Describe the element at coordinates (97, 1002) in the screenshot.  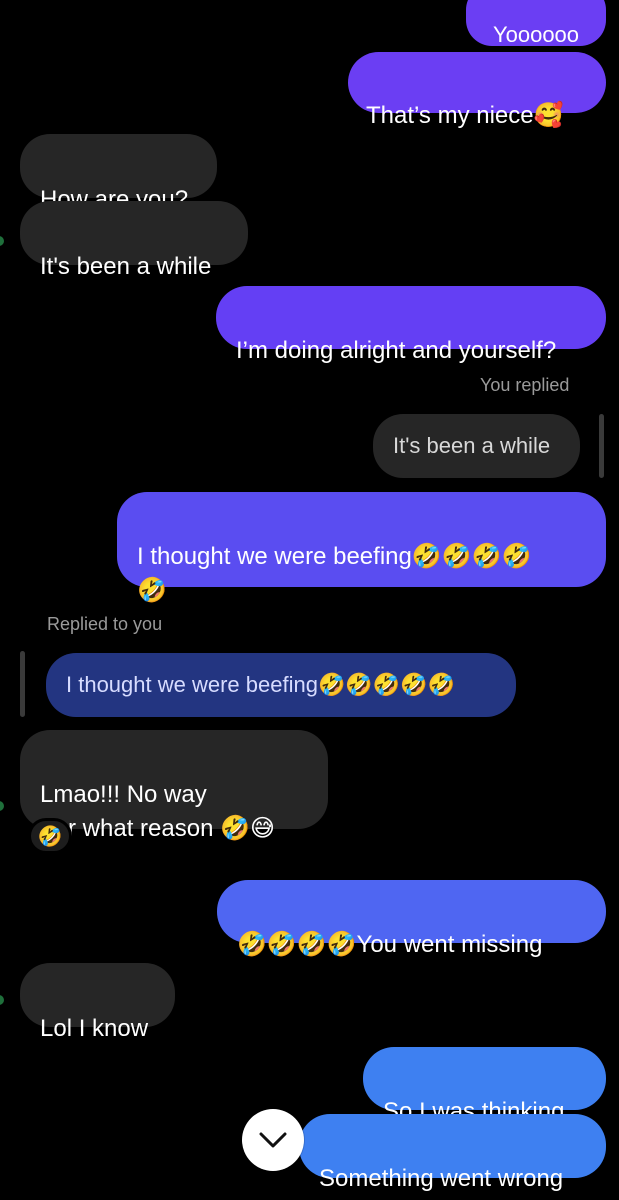
I see `message-bubble-incoming: Lol I know` at that location.